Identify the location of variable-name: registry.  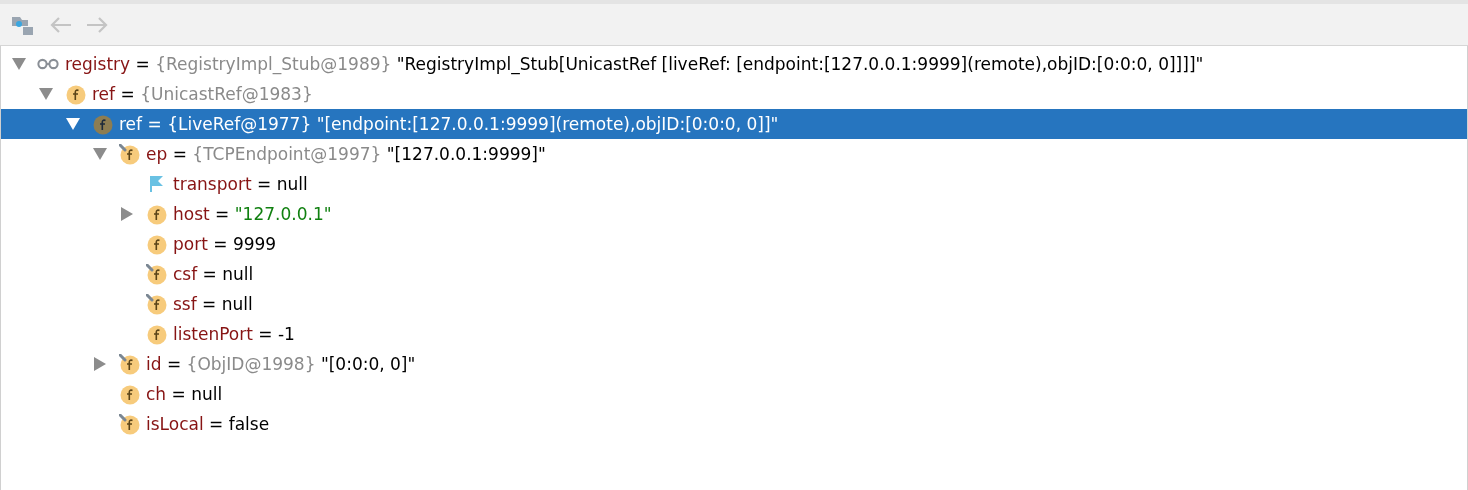
(98, 64).